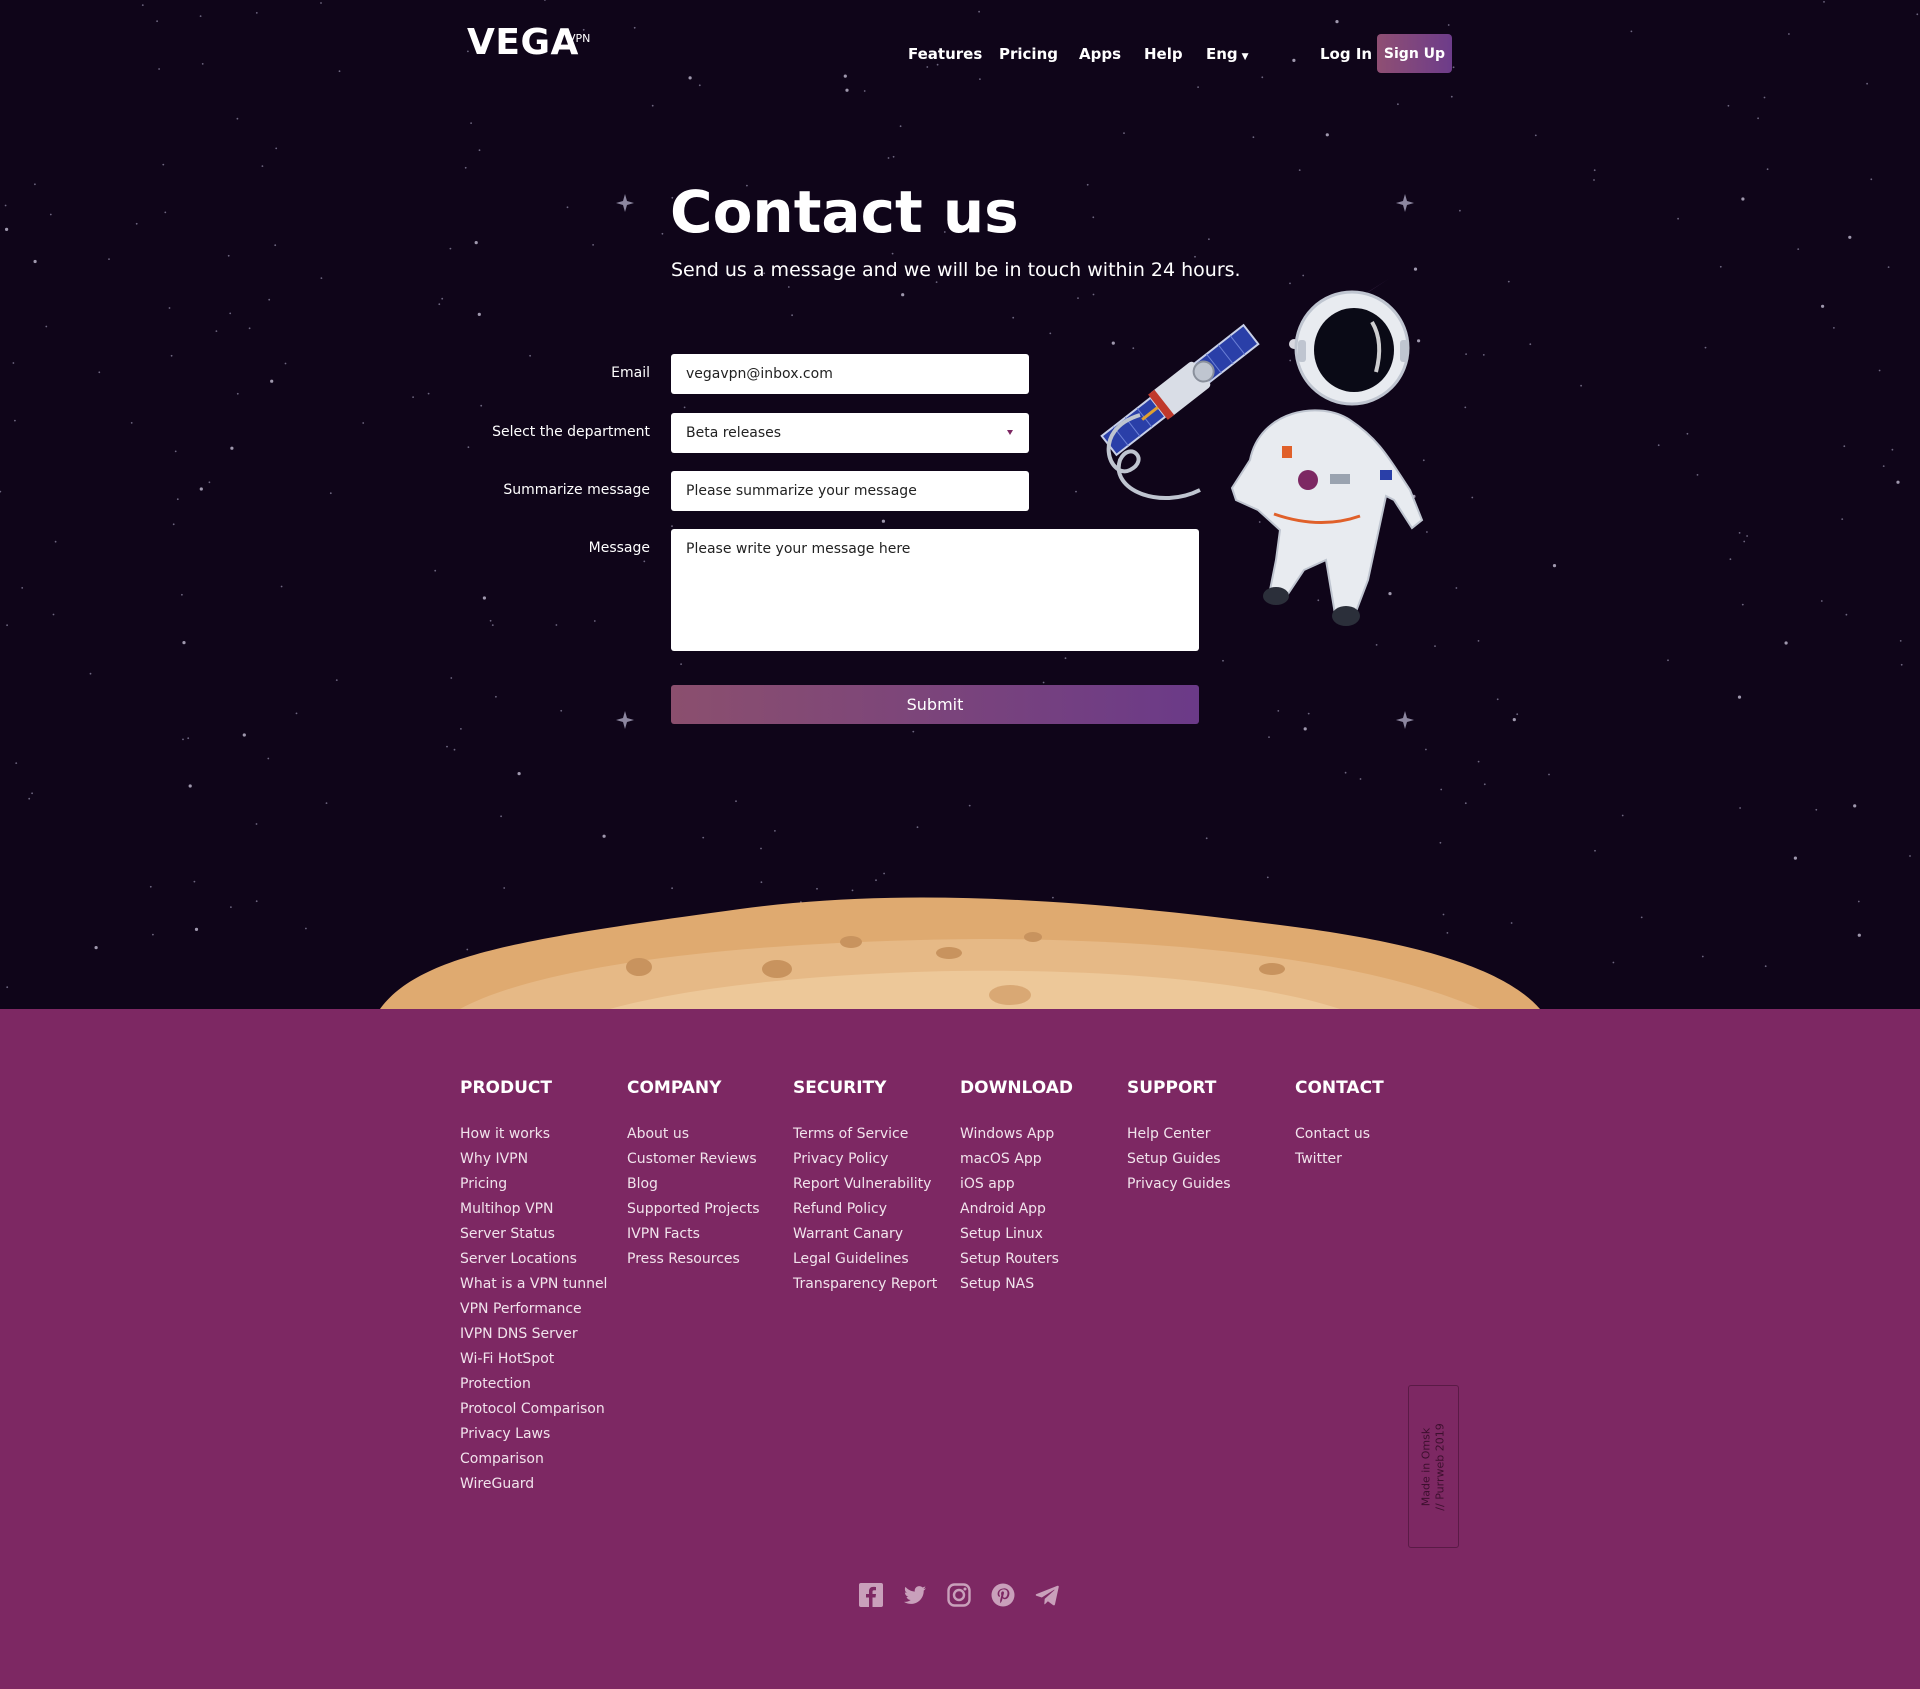  I want to click on footer-link: Protocol Comparison, so click(533, 1409).